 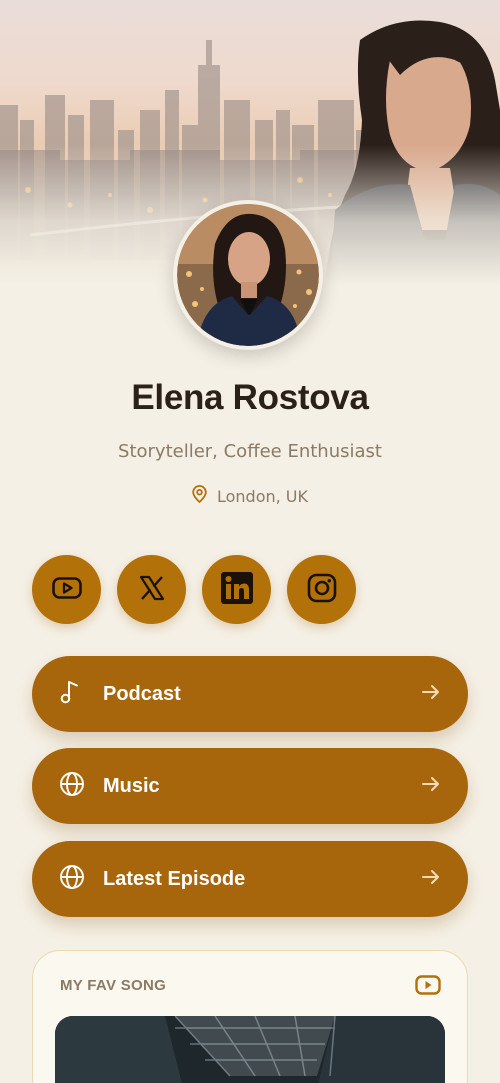 I want to click on instagram-icon, so click(x=322, y=590).